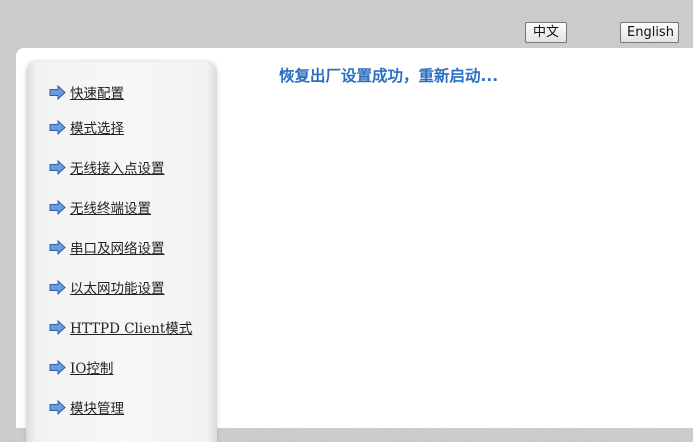 This screenshot has height=442, width=693. What do you see at coordinates (117, 247) in the screenshot?
I see `sidebar-item-label: 串口及网络设置` at bounding box center [117, 247].